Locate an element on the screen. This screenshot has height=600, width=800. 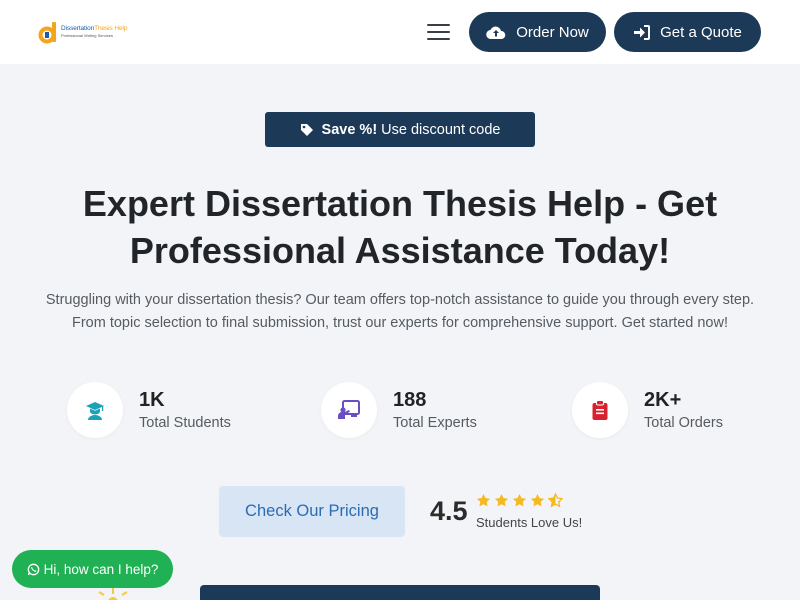
stat-label: Total Orders is located at coordinates (683, 423).